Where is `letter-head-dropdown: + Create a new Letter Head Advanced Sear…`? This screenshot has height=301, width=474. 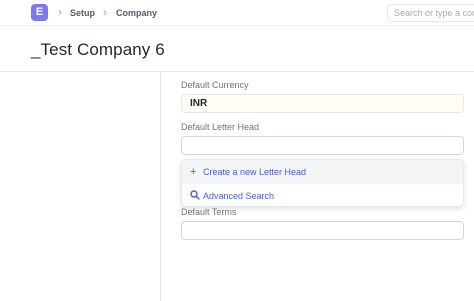 letter-head-dropdown: + Create a new Letter Head Advanced Sear… is located at coordinates (322, 183).